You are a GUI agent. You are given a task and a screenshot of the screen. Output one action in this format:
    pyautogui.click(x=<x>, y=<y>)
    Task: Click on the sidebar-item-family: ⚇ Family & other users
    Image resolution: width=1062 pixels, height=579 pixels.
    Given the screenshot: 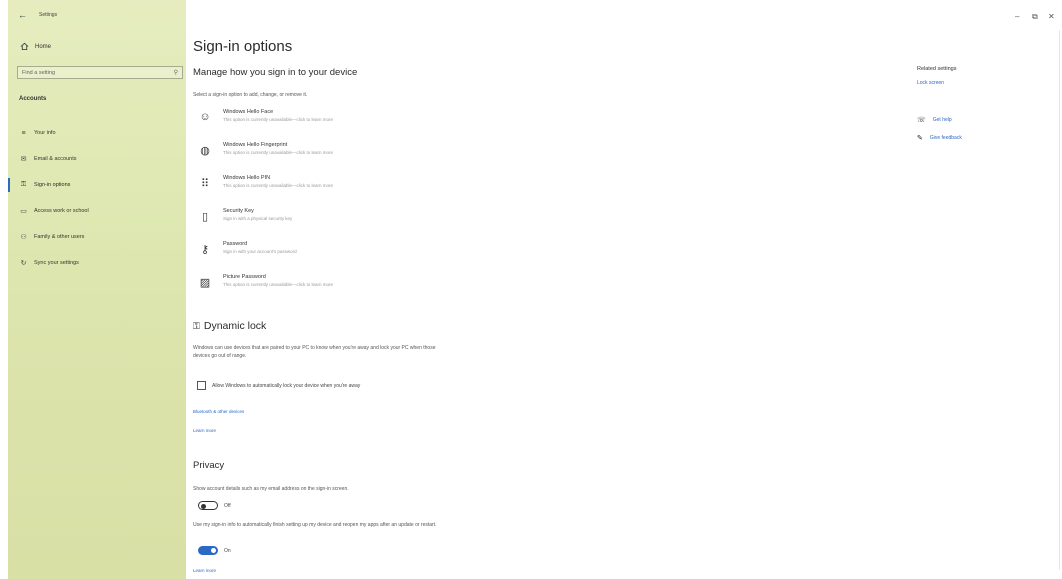 What is the action you would take?
    pyautogui.click(x=97, y=237)
    